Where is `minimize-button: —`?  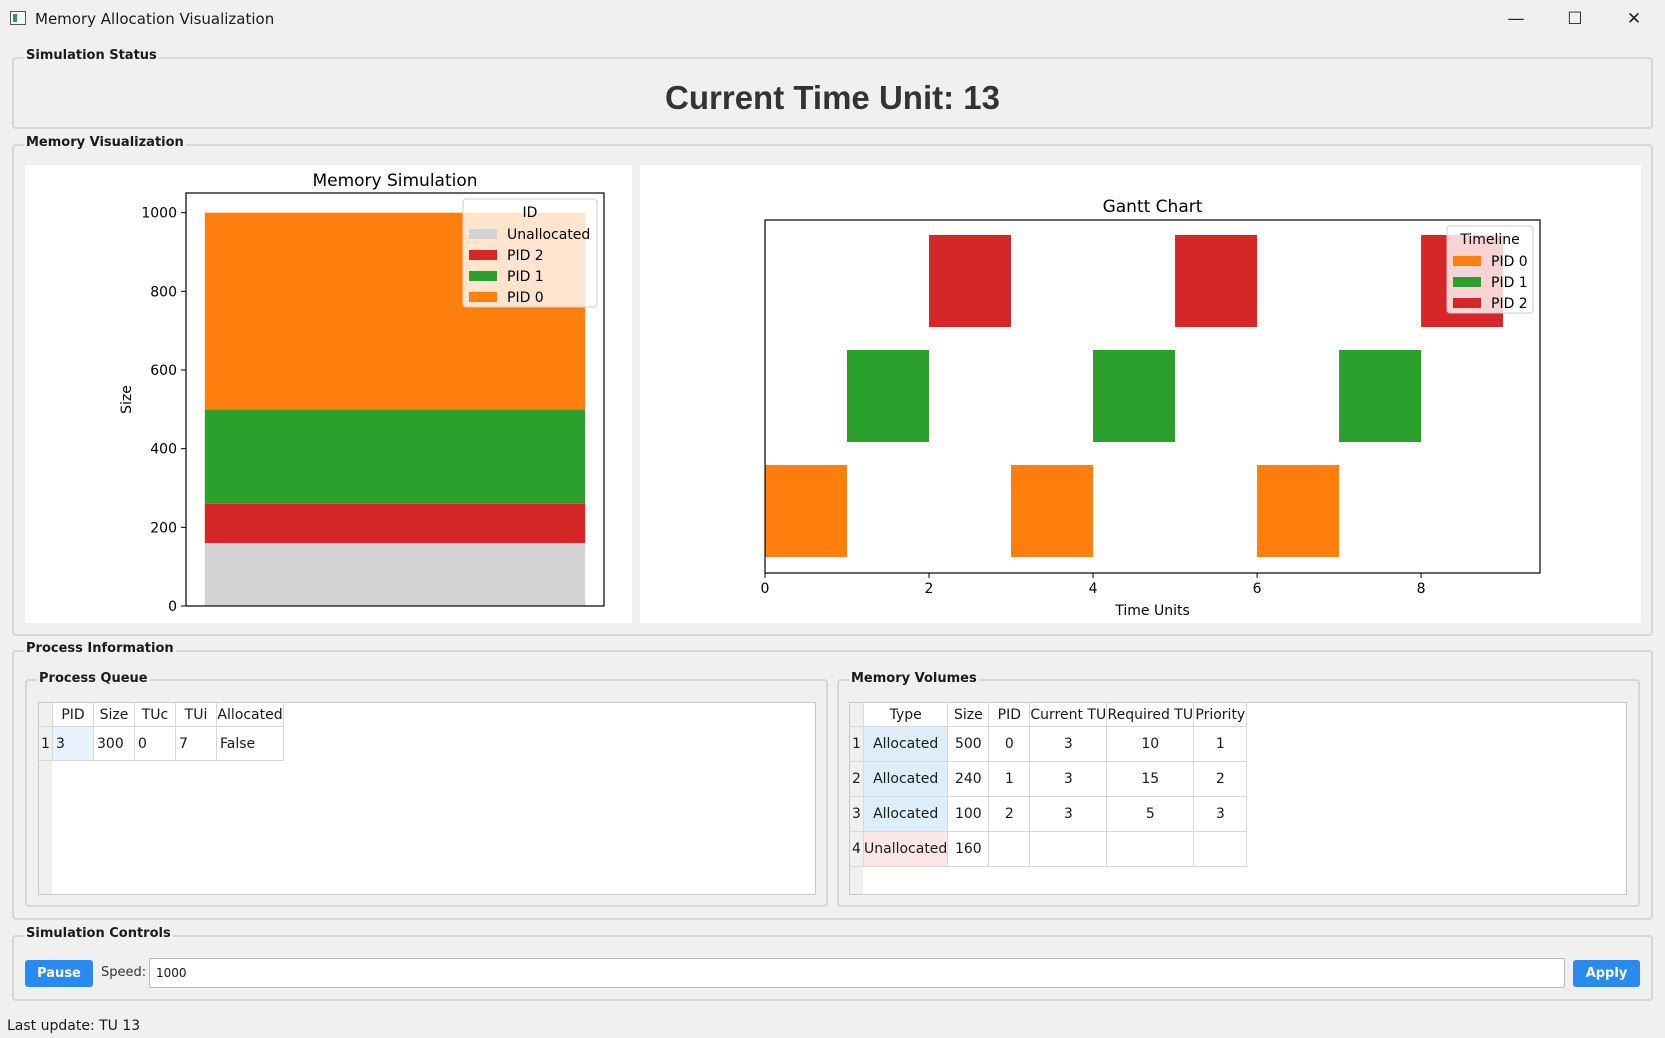 minimize-button: — is located at coordinates (1516, 19).